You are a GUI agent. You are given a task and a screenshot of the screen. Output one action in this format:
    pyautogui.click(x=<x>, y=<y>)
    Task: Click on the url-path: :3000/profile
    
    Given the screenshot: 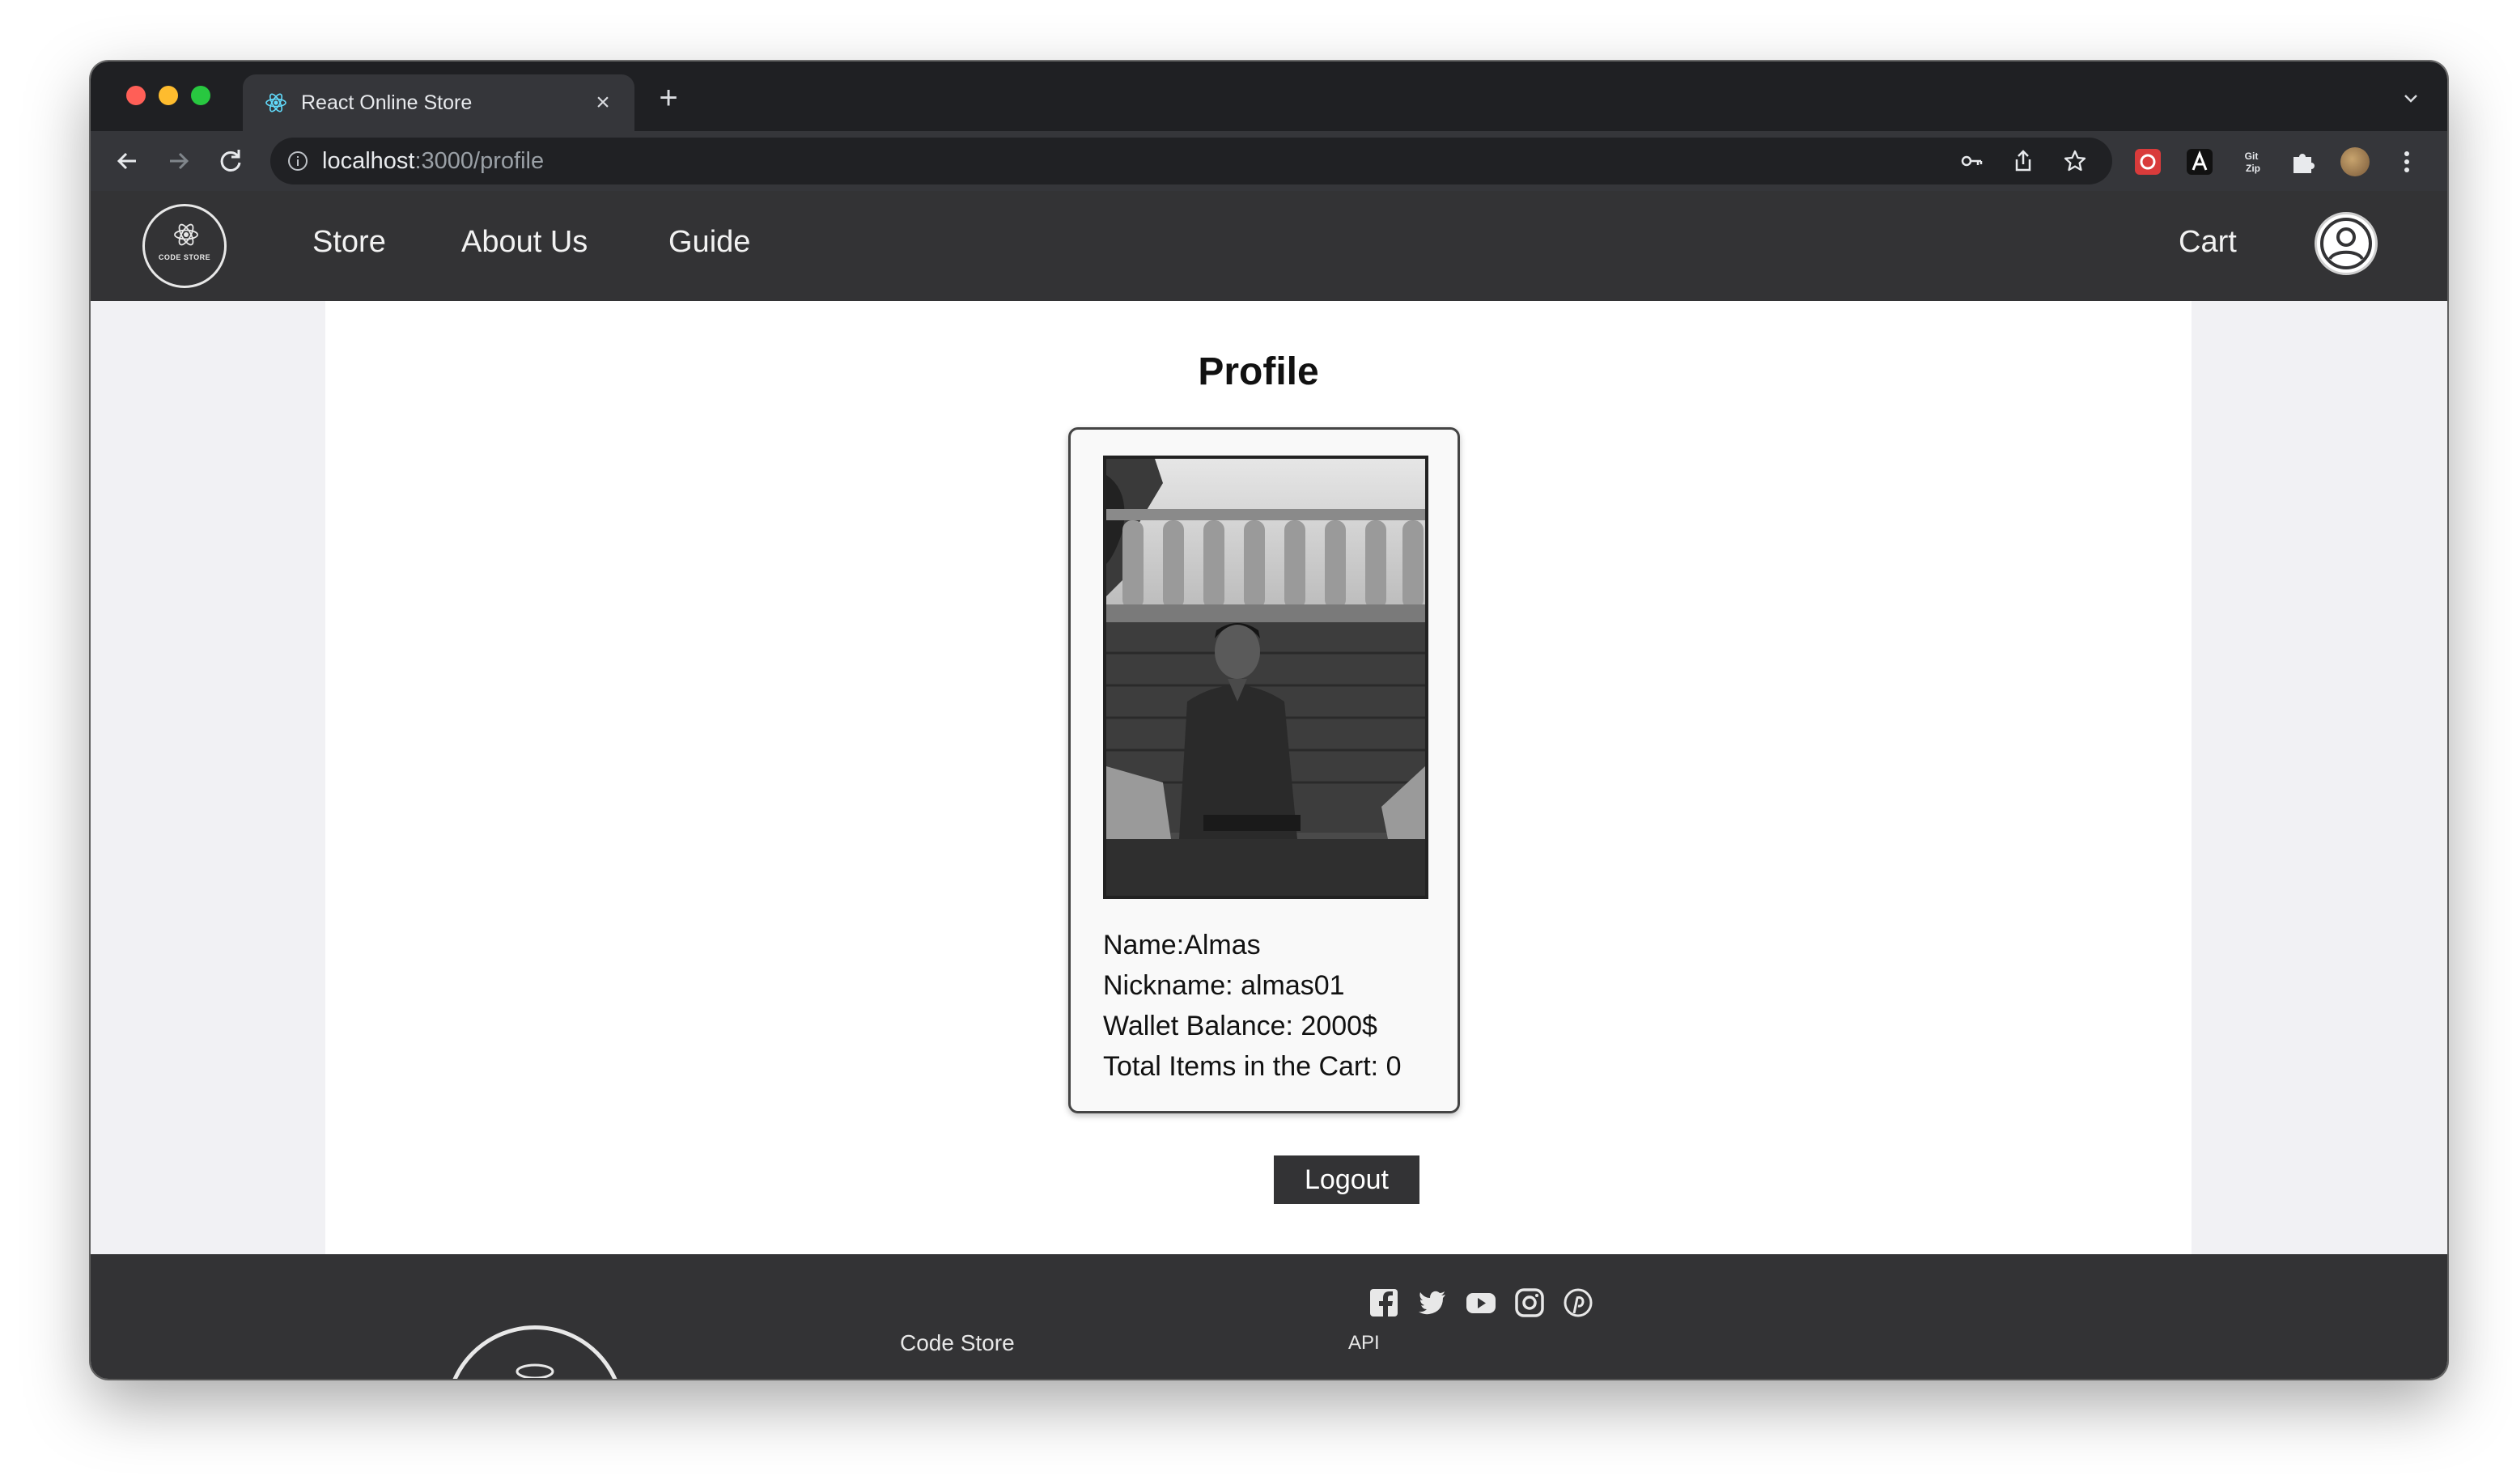 What is the action you would take?
    pyautogui.click(x=479, y=161)
    